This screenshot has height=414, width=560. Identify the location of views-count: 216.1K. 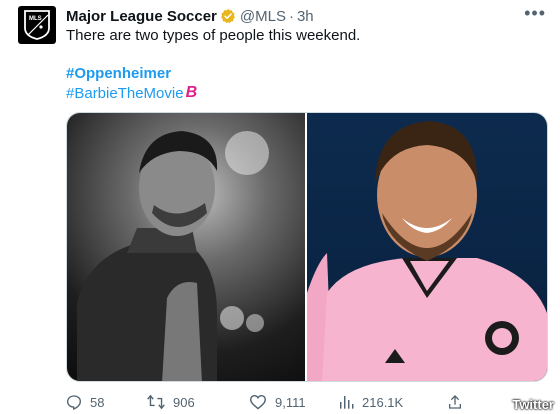
(383, 402).